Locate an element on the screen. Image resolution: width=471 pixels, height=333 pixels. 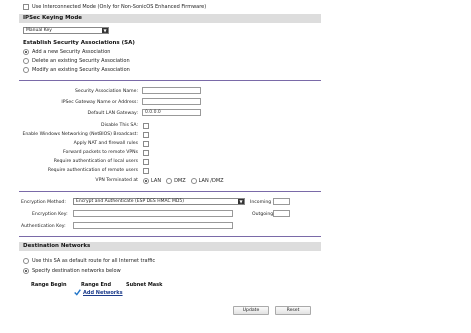
establish-add-label: Add a new Security Association is located at coordinates (71, 52).